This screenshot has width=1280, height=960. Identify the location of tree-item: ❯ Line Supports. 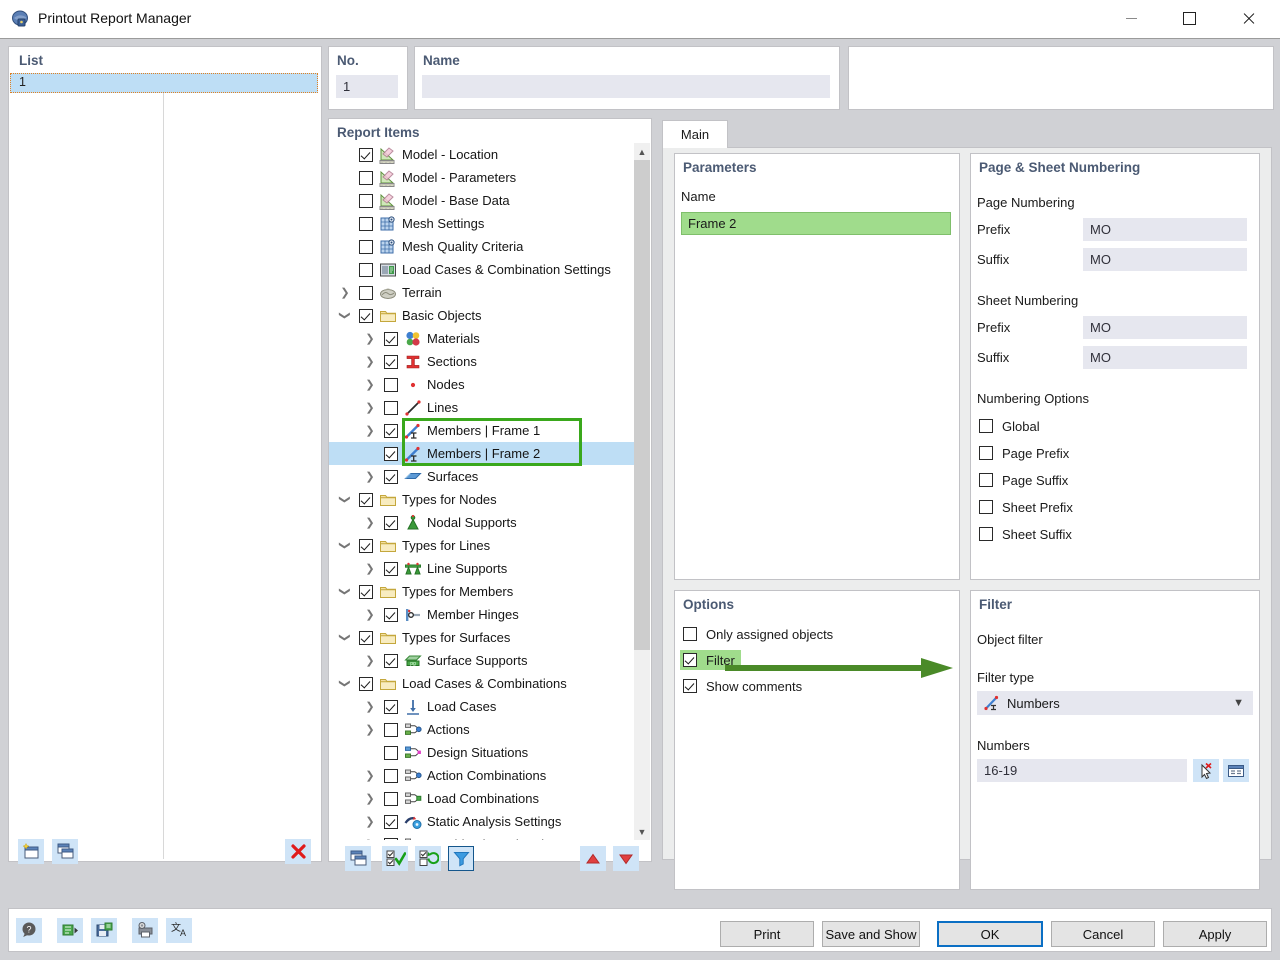
(489, 568).